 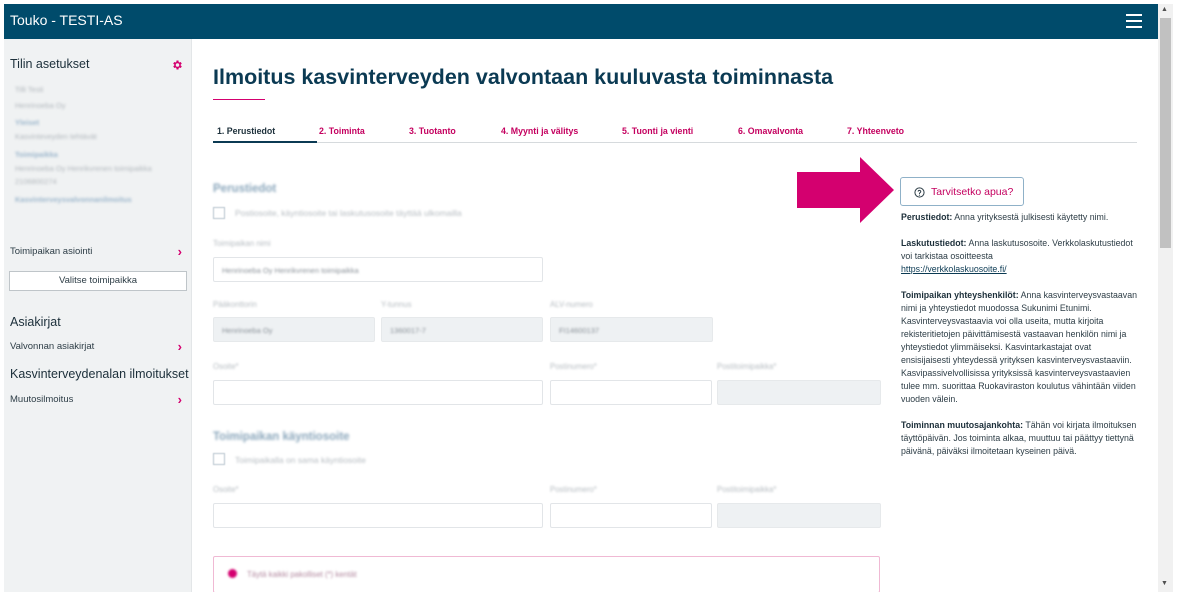 I want to click on account-info-line: 2106800274, so click(x=36, y=181).